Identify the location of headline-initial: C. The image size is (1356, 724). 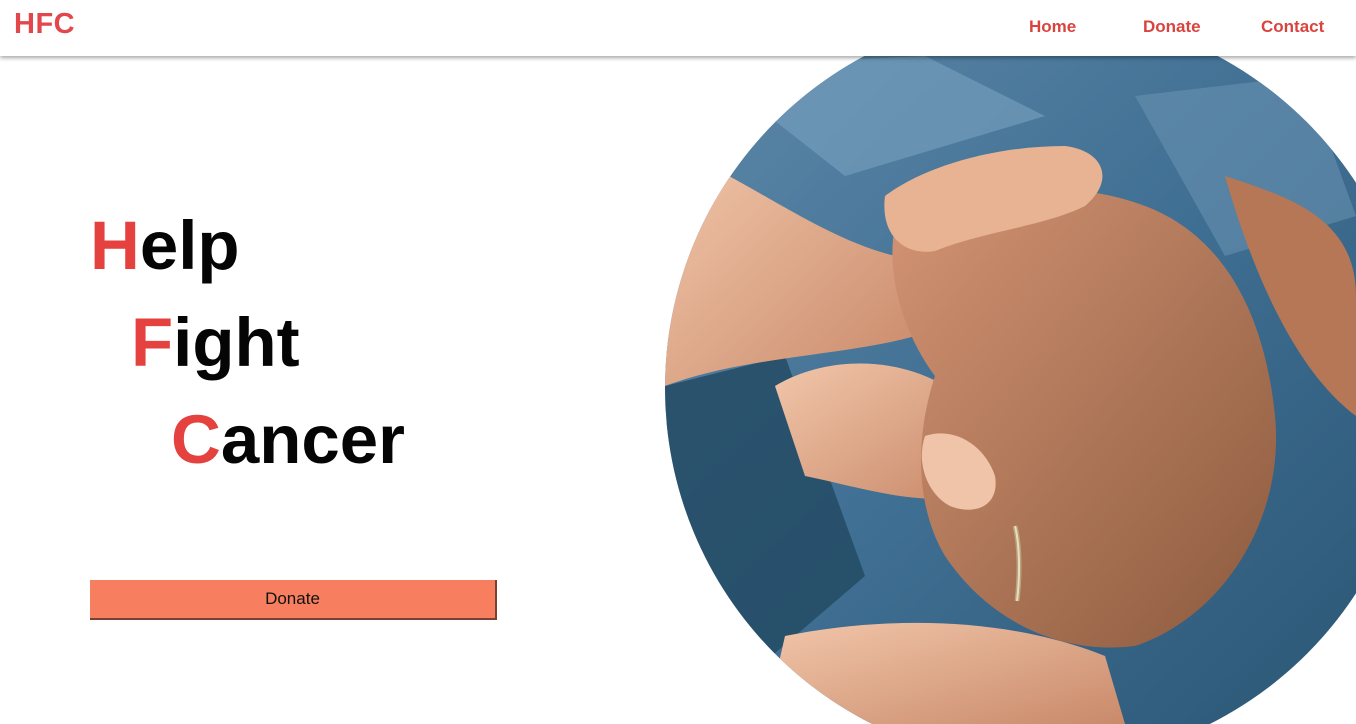
(196, 439).